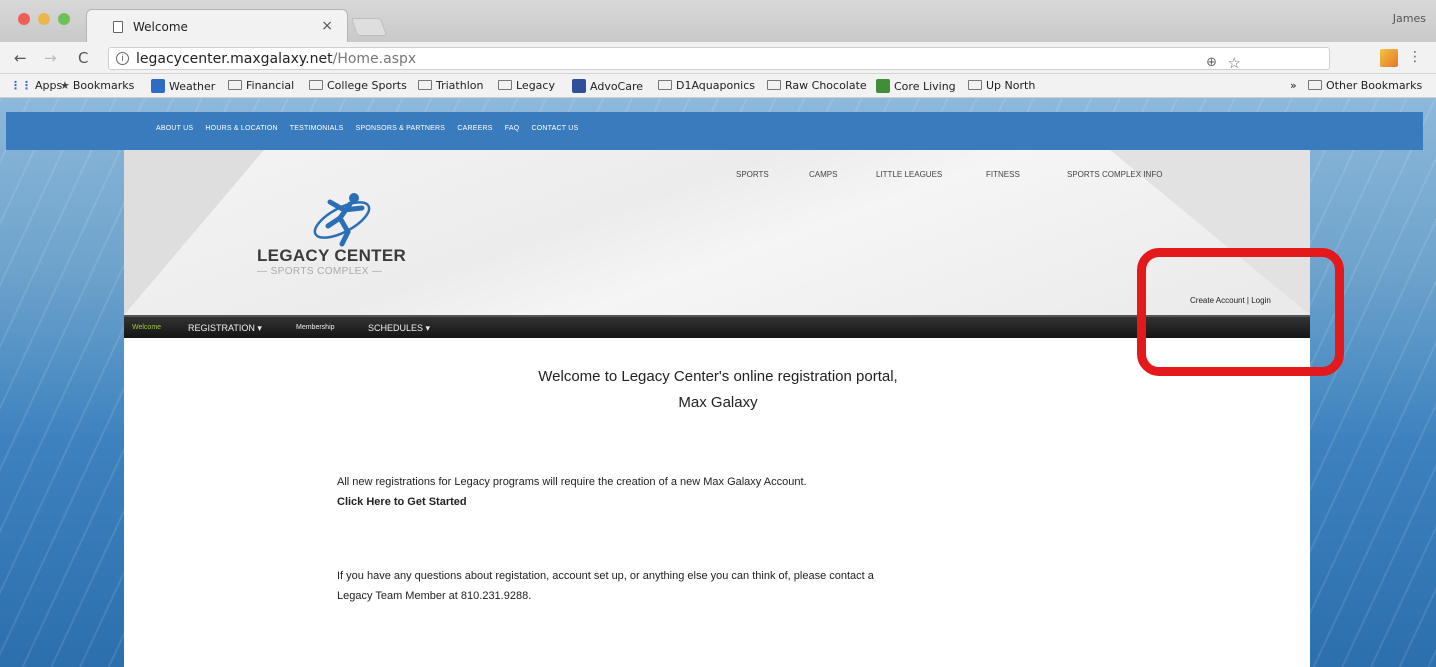  Describe the element at coordinates (50, 58) in the screenshot. I see `forward-arrow-icon: →` at that location.